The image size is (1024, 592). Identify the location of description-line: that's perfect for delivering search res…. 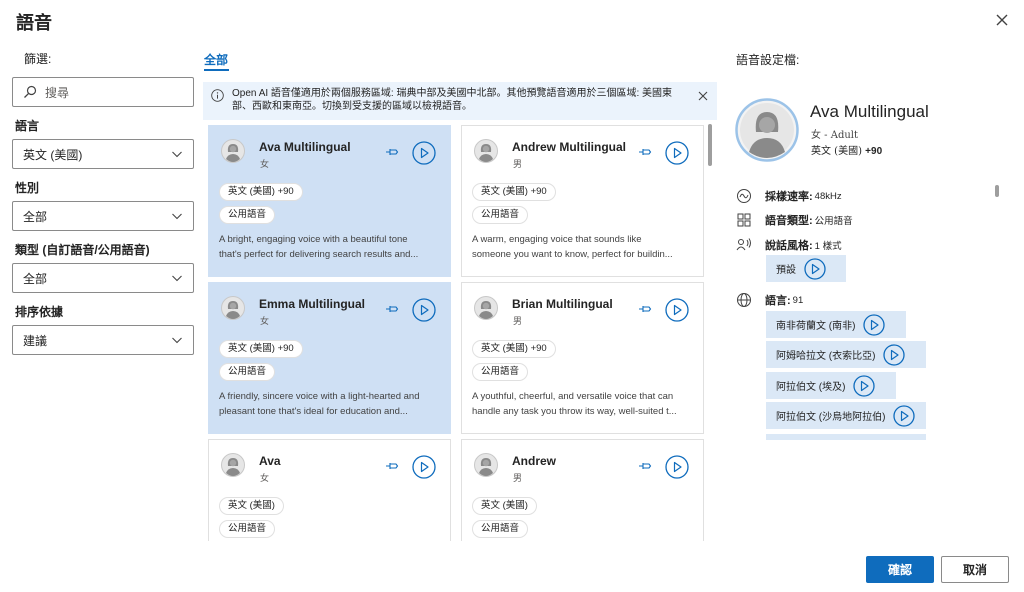
(319, 254).